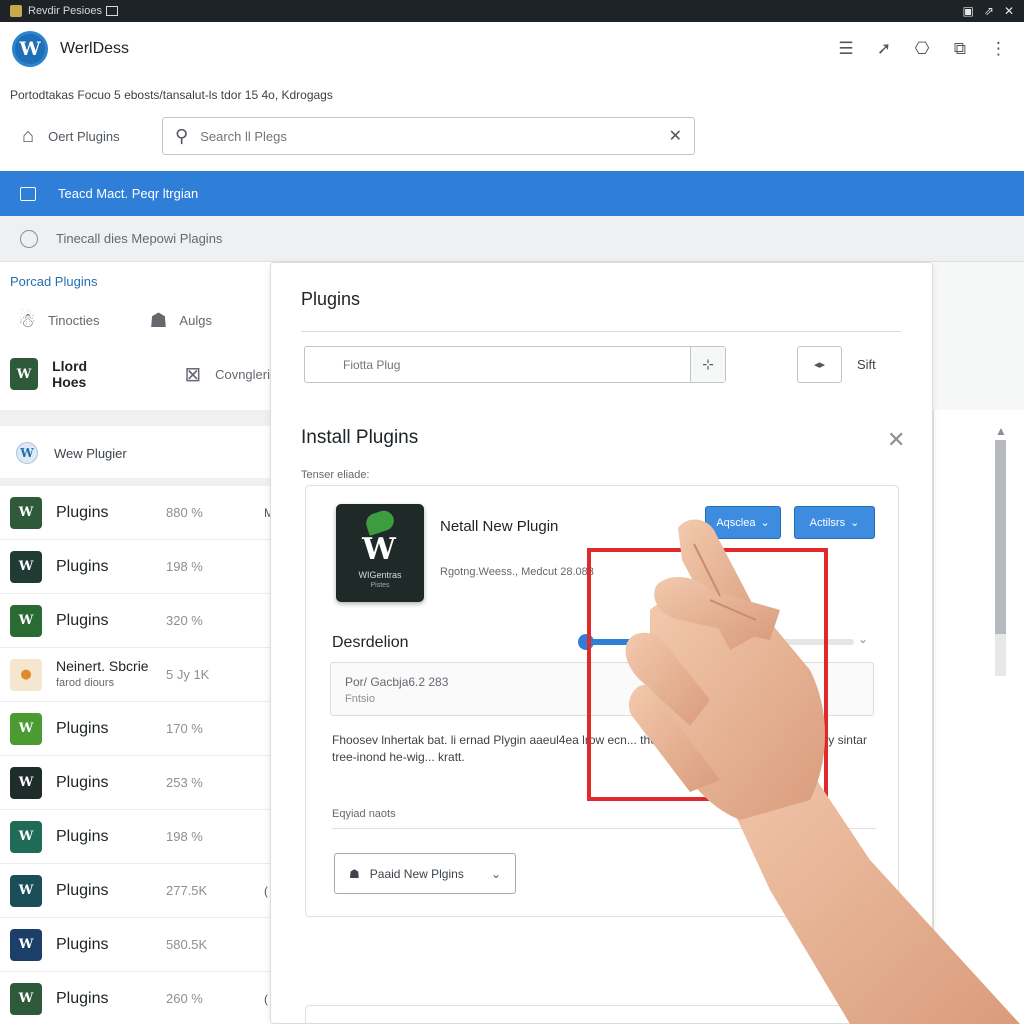 Image resolution: width=1024 pixels, height=1024 pixels. Describe the element at coordinates (187, 944) in the screenshot. I see `plugin-value: 580.5K` at that location.